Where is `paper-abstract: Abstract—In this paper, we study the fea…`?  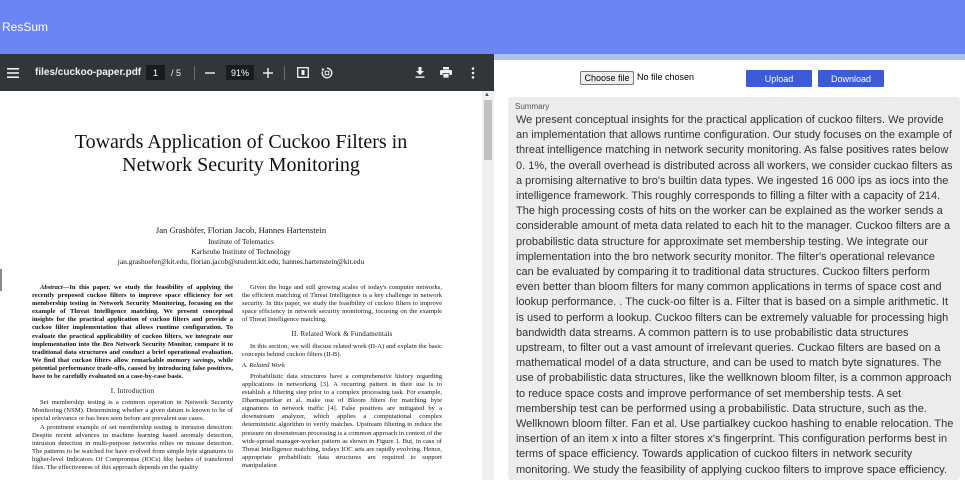
paper-abstract: Abstract—In this paper, we study the fea… is located at coordinates (132, 332).